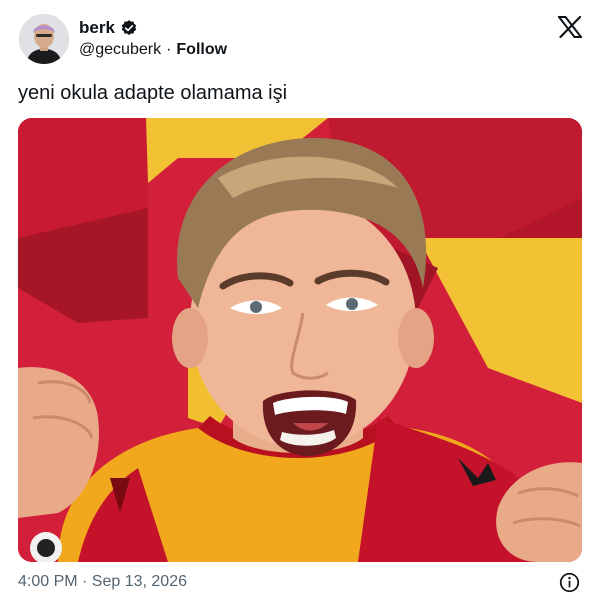 The image size is (600, 613). Describe the element at coordinates (570, 27) in the screenshot. I see `x-logo-icon` at that location.